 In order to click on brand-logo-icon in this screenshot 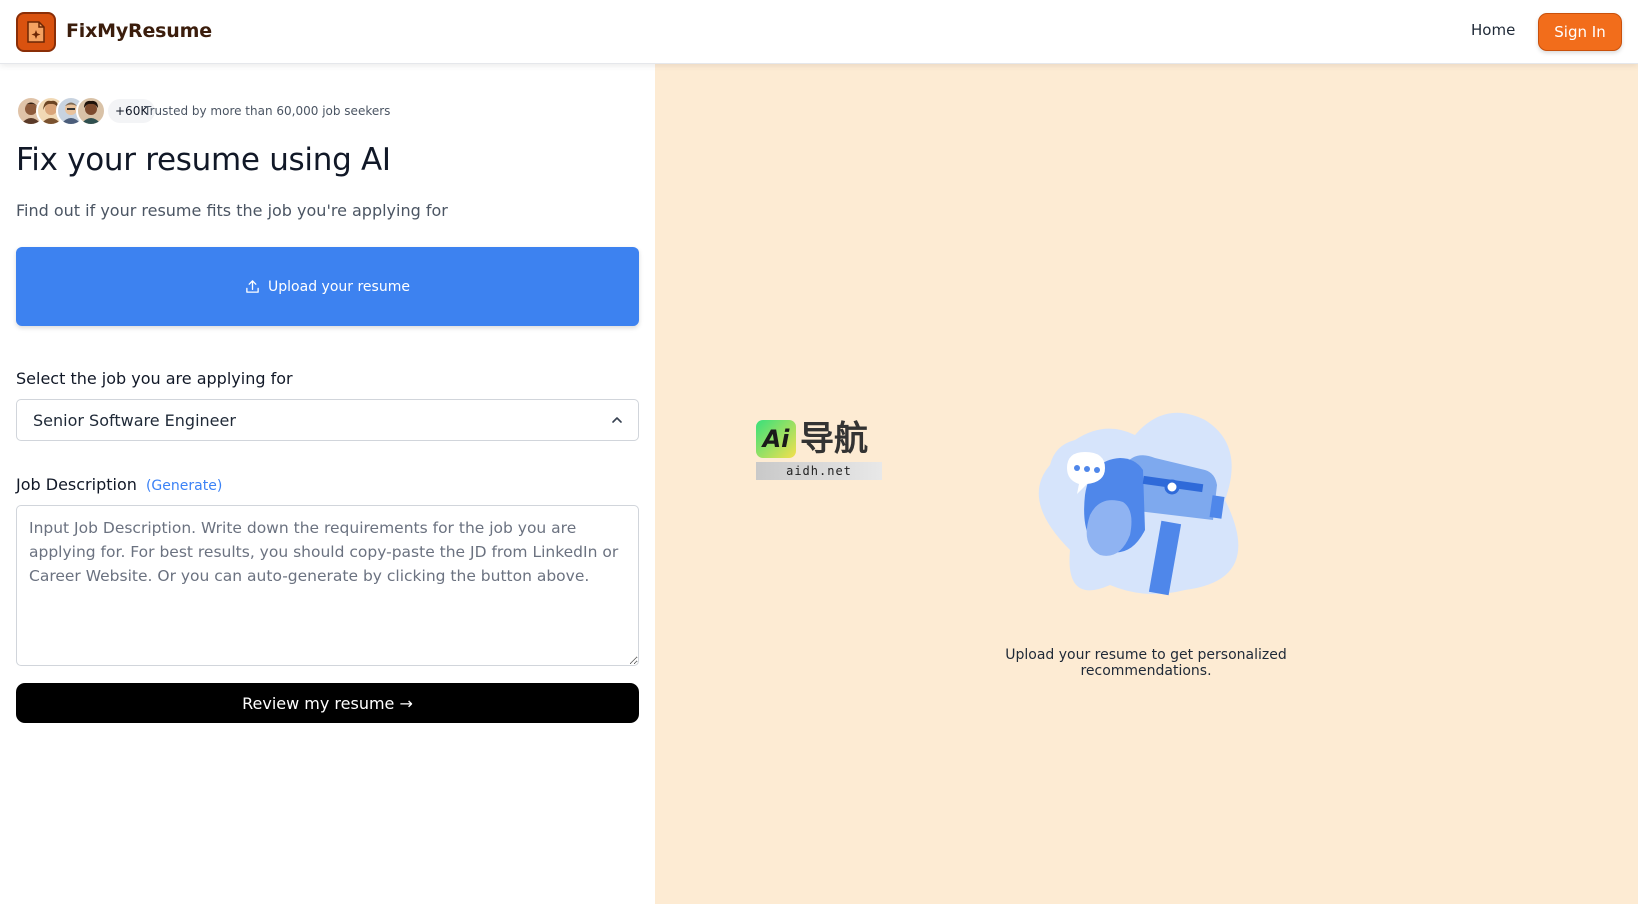, I will do `click(36, 32)`.